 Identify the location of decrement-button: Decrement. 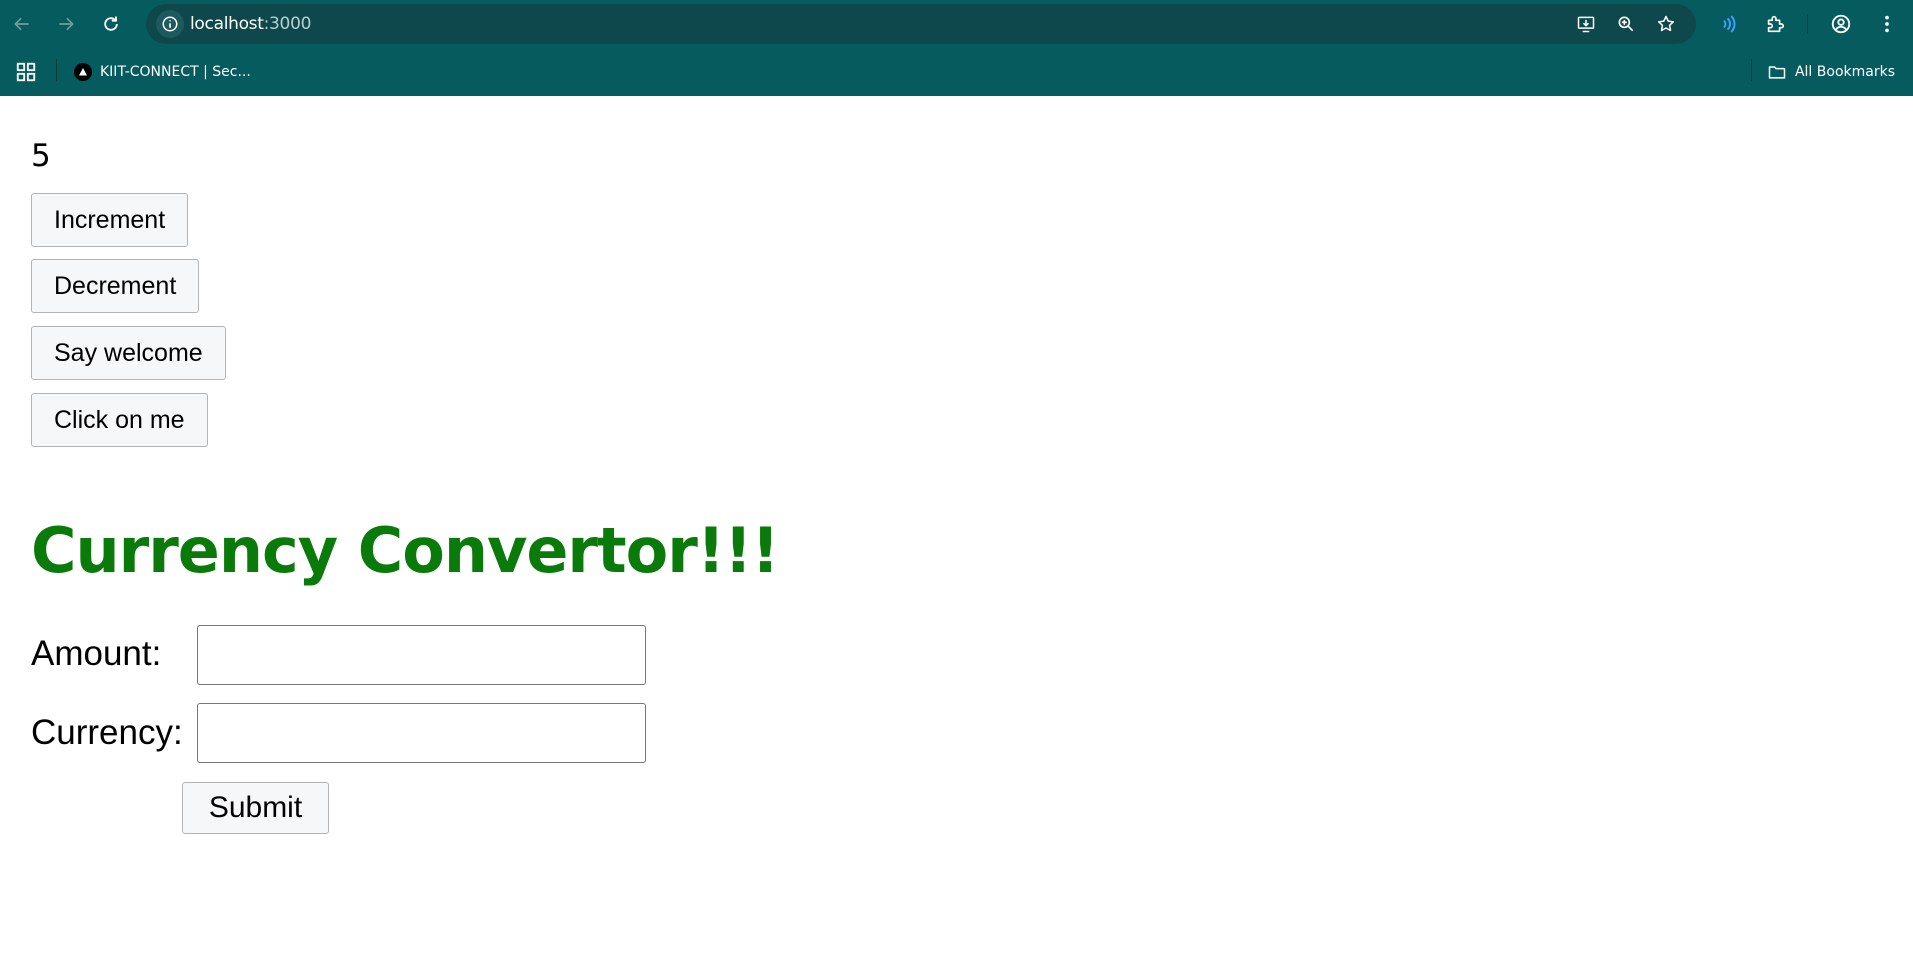
(115, 286).